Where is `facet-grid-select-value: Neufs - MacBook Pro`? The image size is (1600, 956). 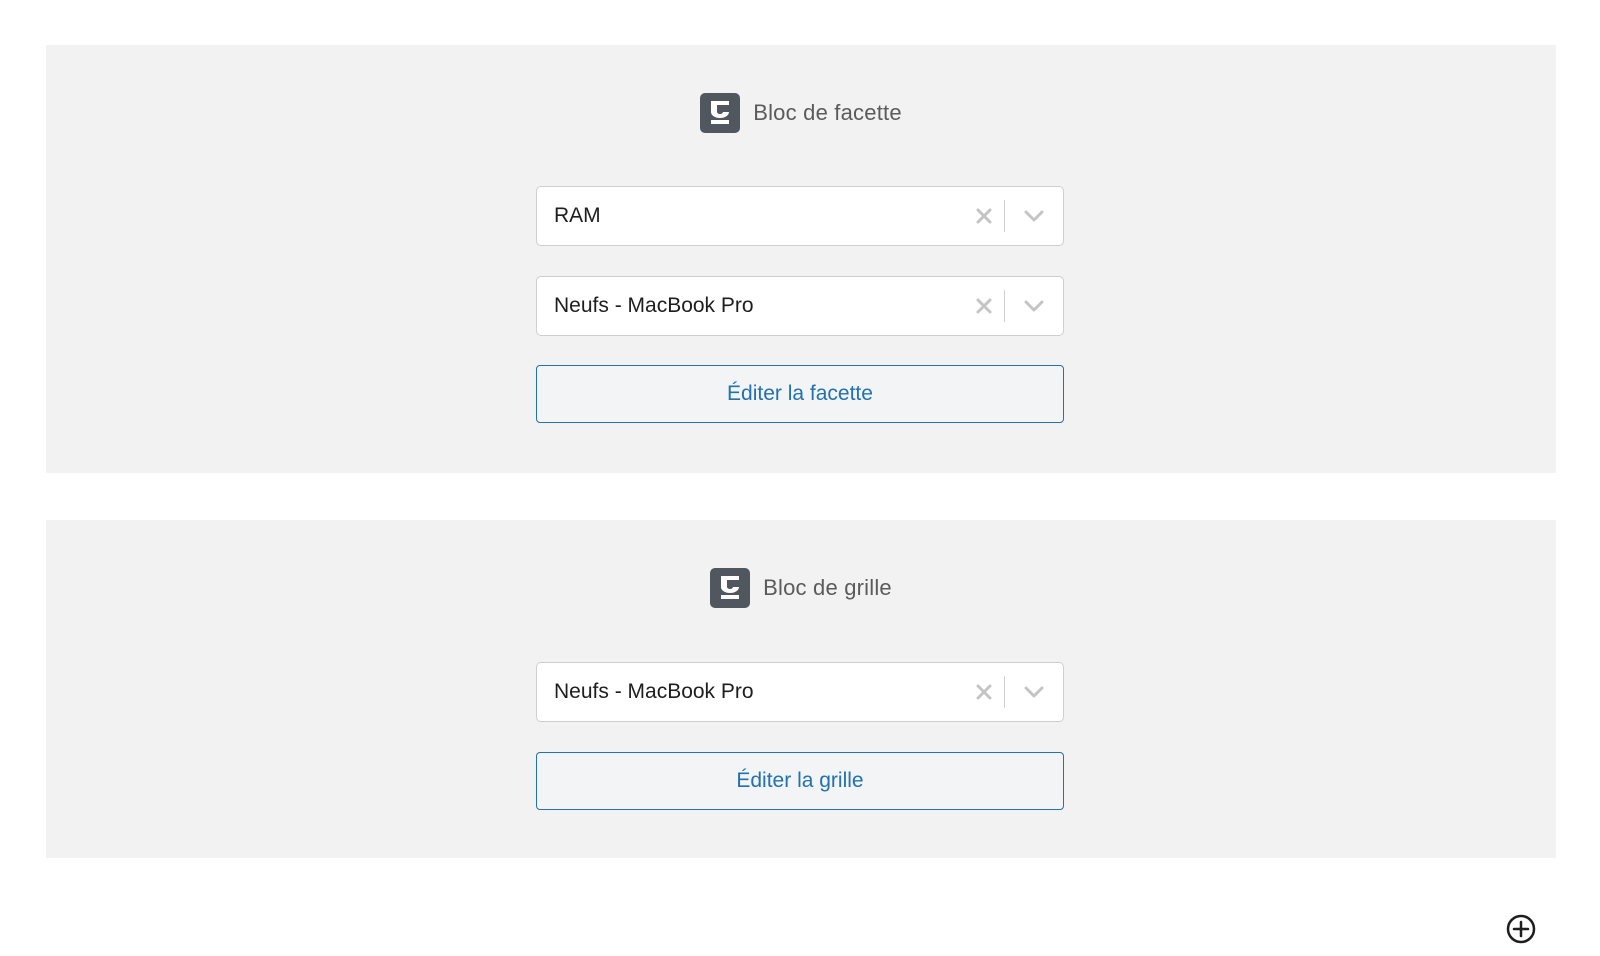 facet-grid-select-value: Neufs - MacBook Pro is located at coordinates (654, 305).